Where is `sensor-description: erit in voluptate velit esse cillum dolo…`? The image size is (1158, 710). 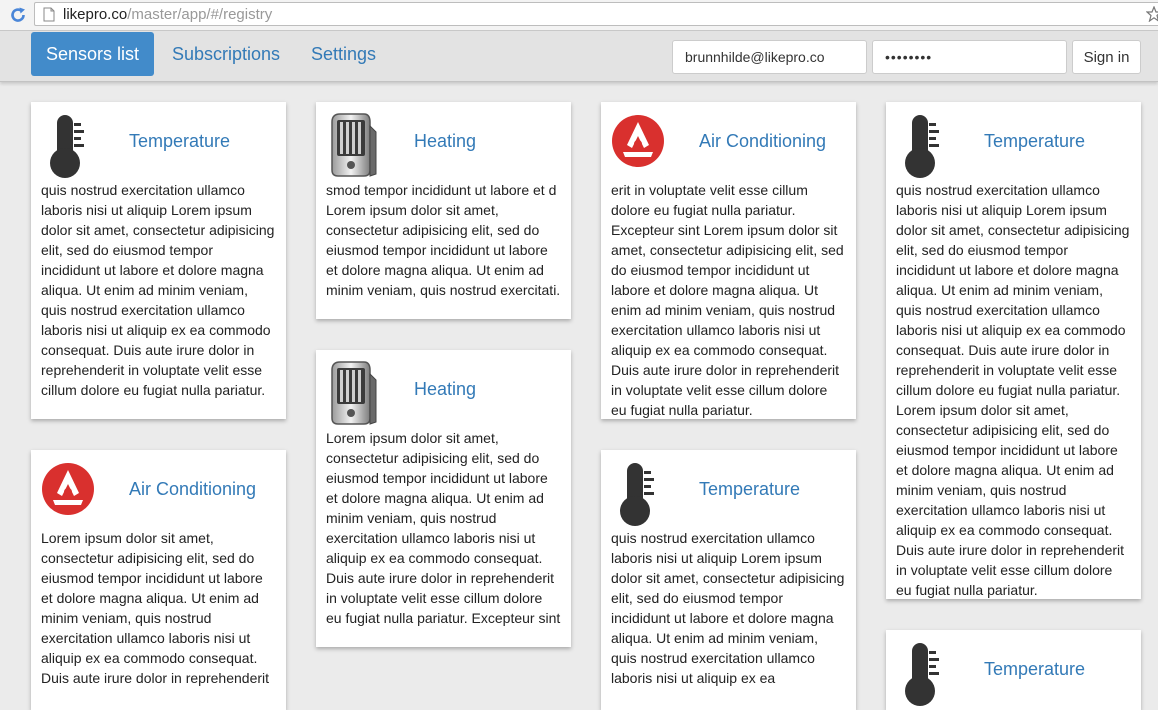 sensor-description: erit in voluptate velit esse cillum dolo… is located at coordinates (727, 300).